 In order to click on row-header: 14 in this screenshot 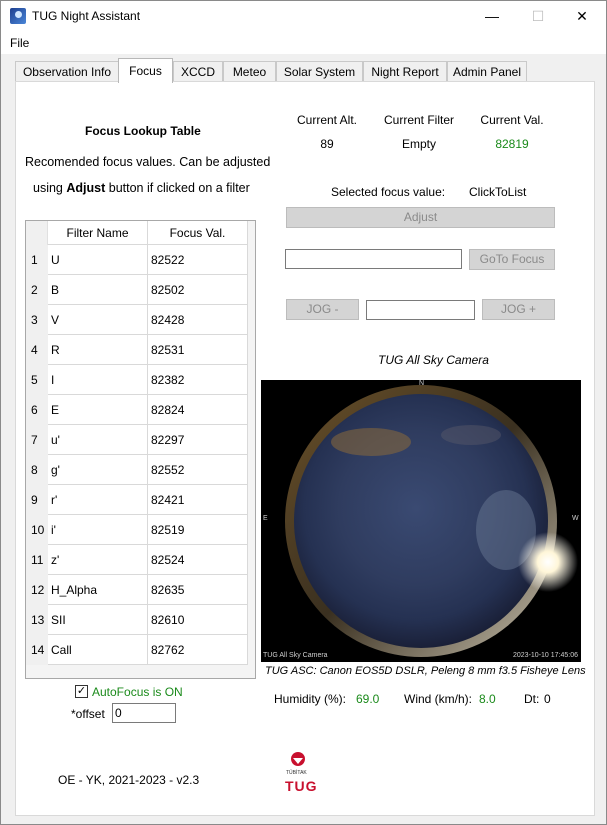, I will do `click(37, 650)`.